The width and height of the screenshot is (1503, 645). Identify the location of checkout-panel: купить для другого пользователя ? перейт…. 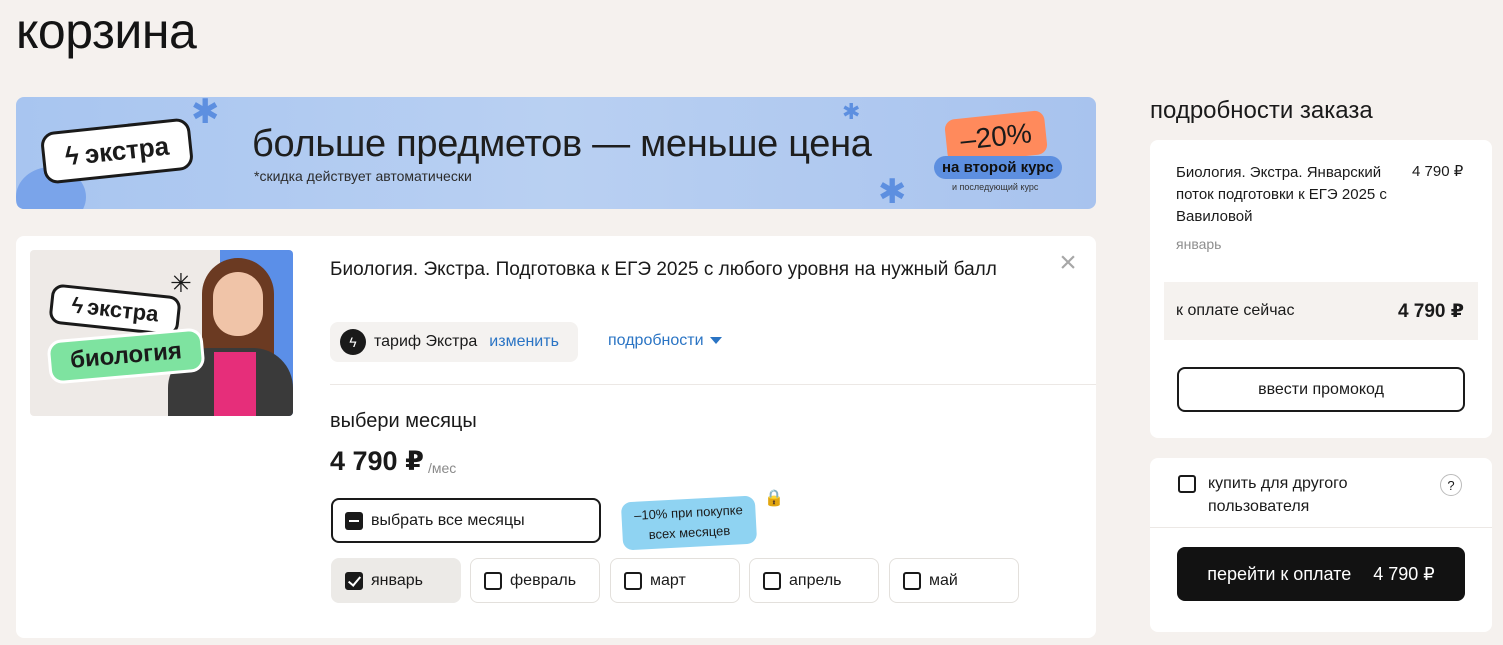
(1321, 545).